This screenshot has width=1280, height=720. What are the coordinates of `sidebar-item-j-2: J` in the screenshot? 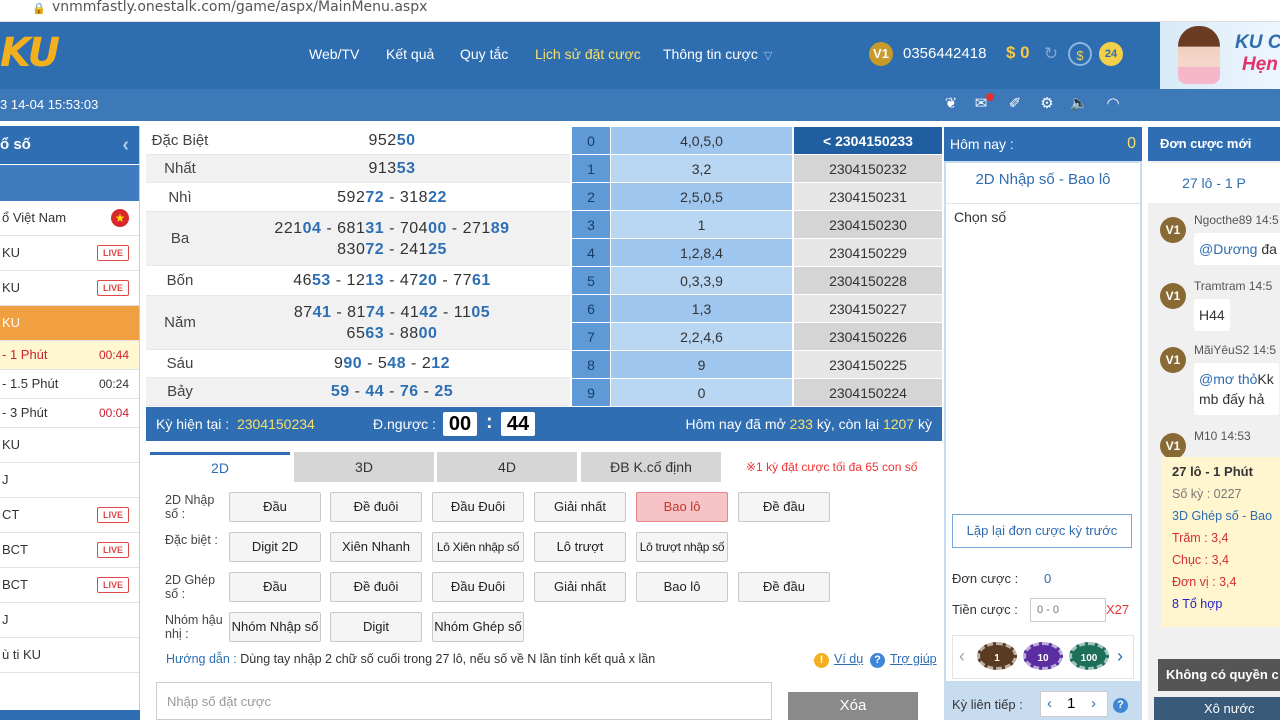 It's located at (69, 620).